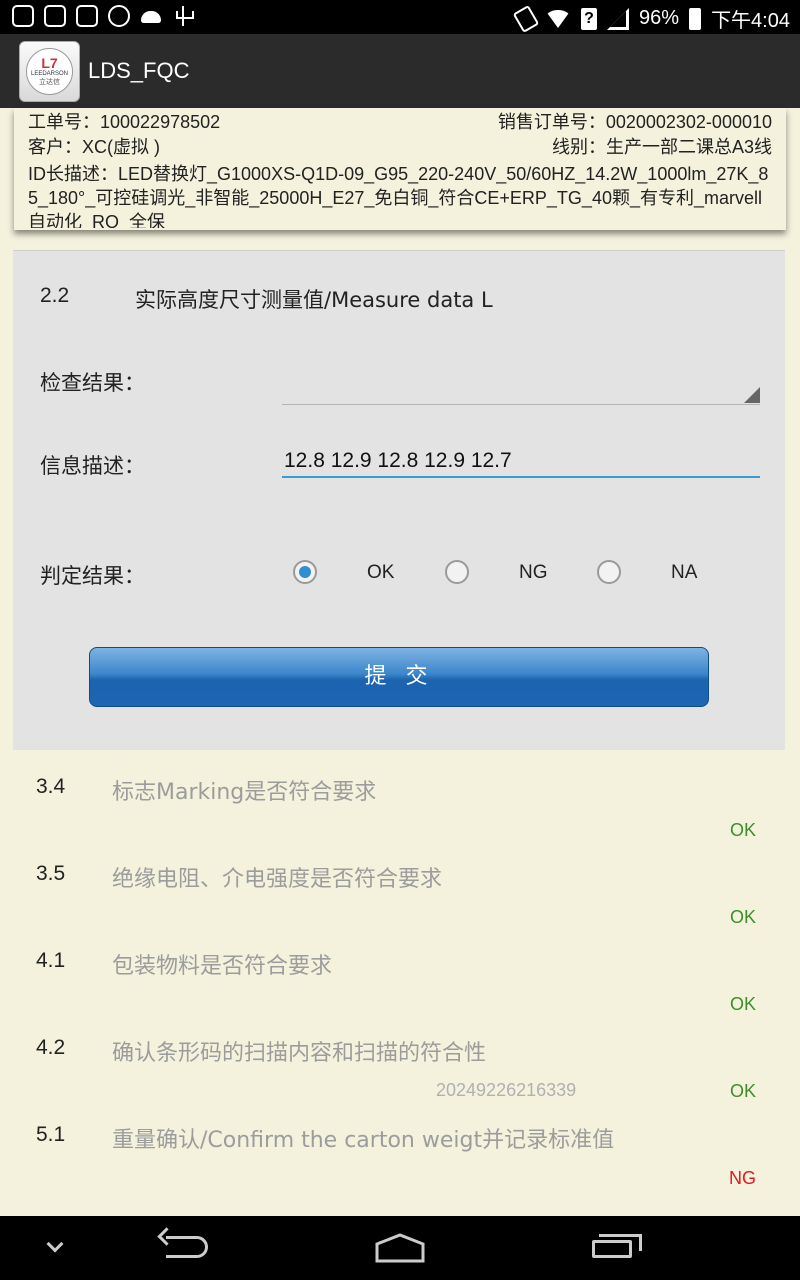 This screenshot has height=1280, width=800. Describe the element at coordinates (750, 21) in the screenshot. I see `clock: 下午4:04` at that location.